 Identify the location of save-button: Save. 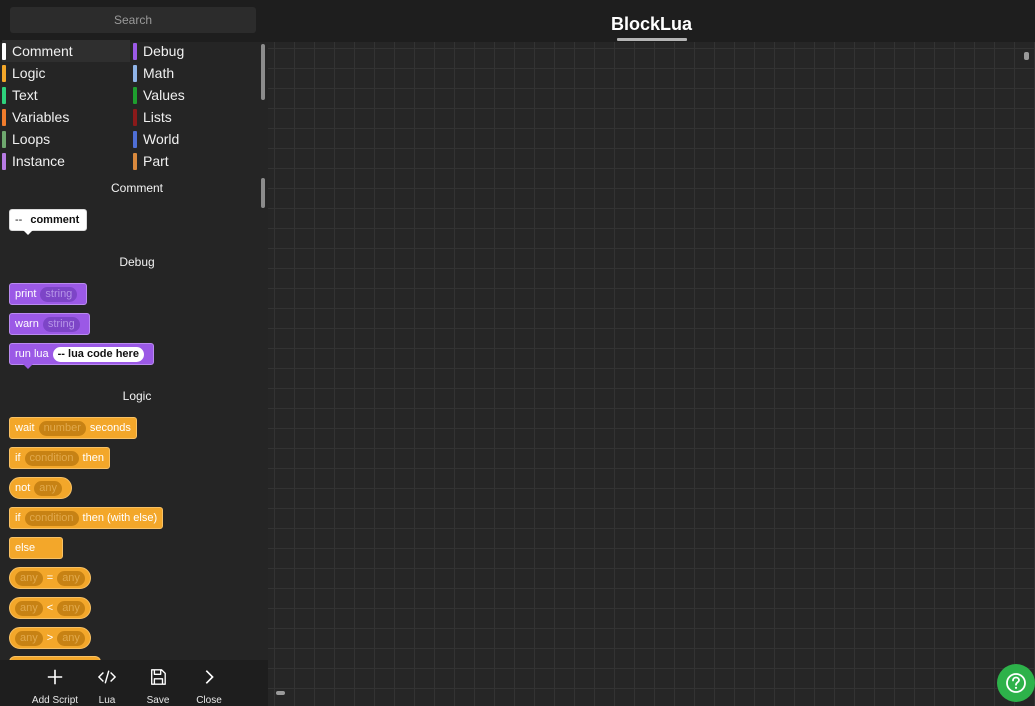
(158, 683).